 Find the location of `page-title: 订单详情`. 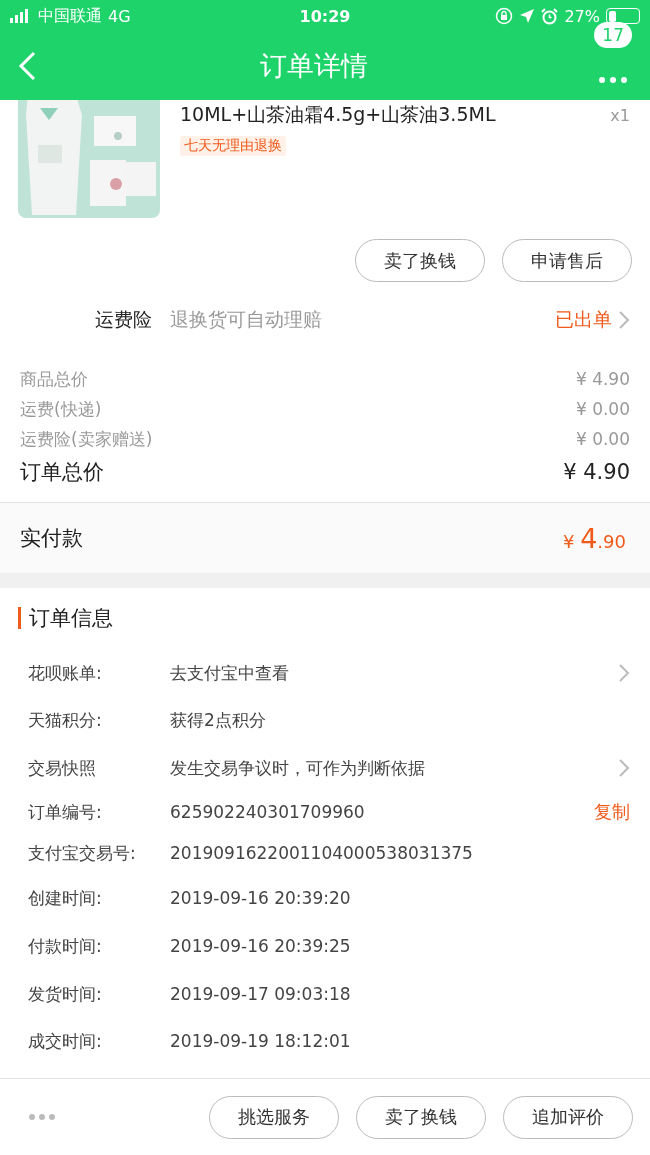

page-title: 订单详情 is located at coordinates (314, 66).